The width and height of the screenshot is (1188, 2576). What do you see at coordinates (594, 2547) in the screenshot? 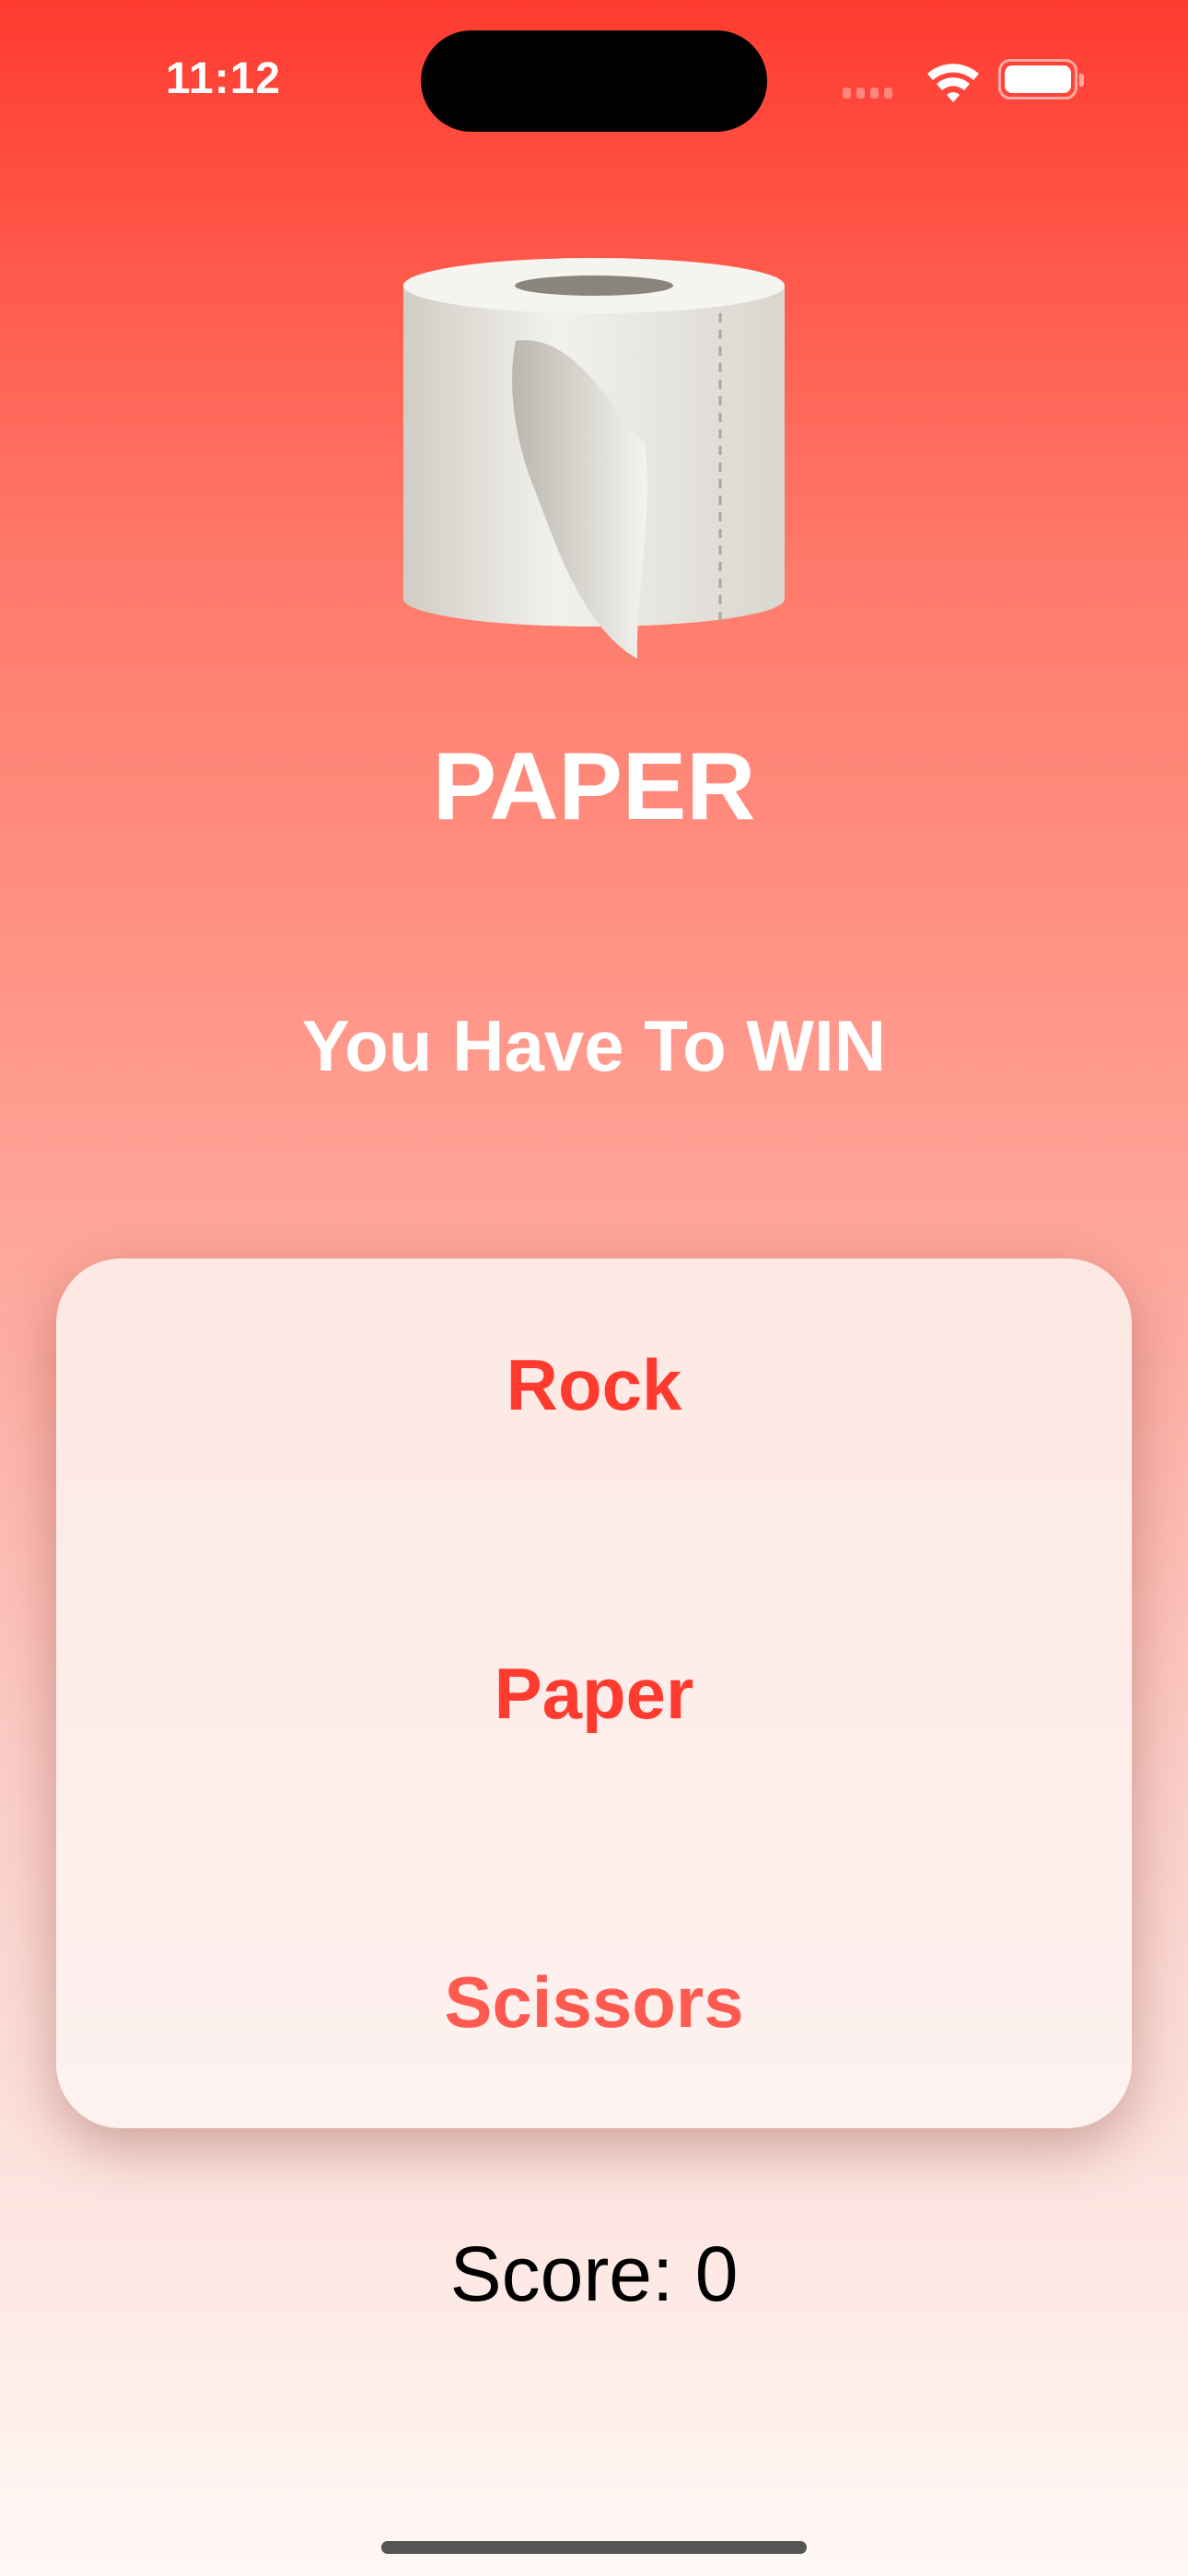
I see `home-indicator` at bounding box center [594, 2547].